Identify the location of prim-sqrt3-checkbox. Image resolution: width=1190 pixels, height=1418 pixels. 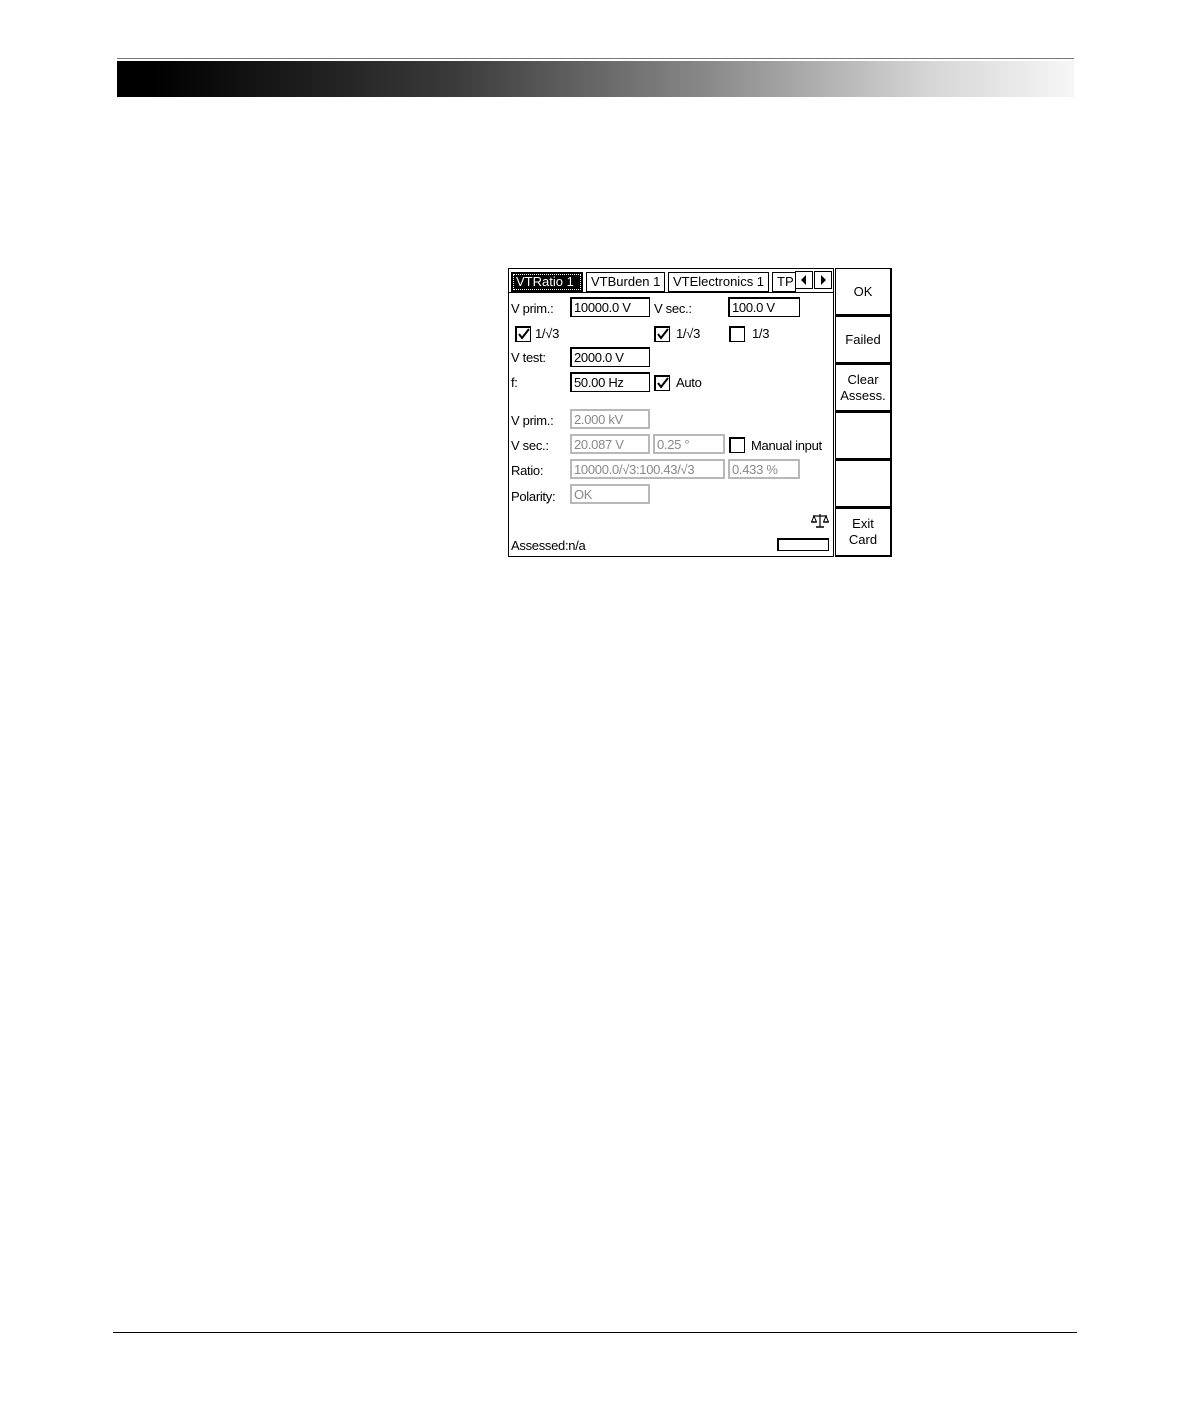
(523, 334).